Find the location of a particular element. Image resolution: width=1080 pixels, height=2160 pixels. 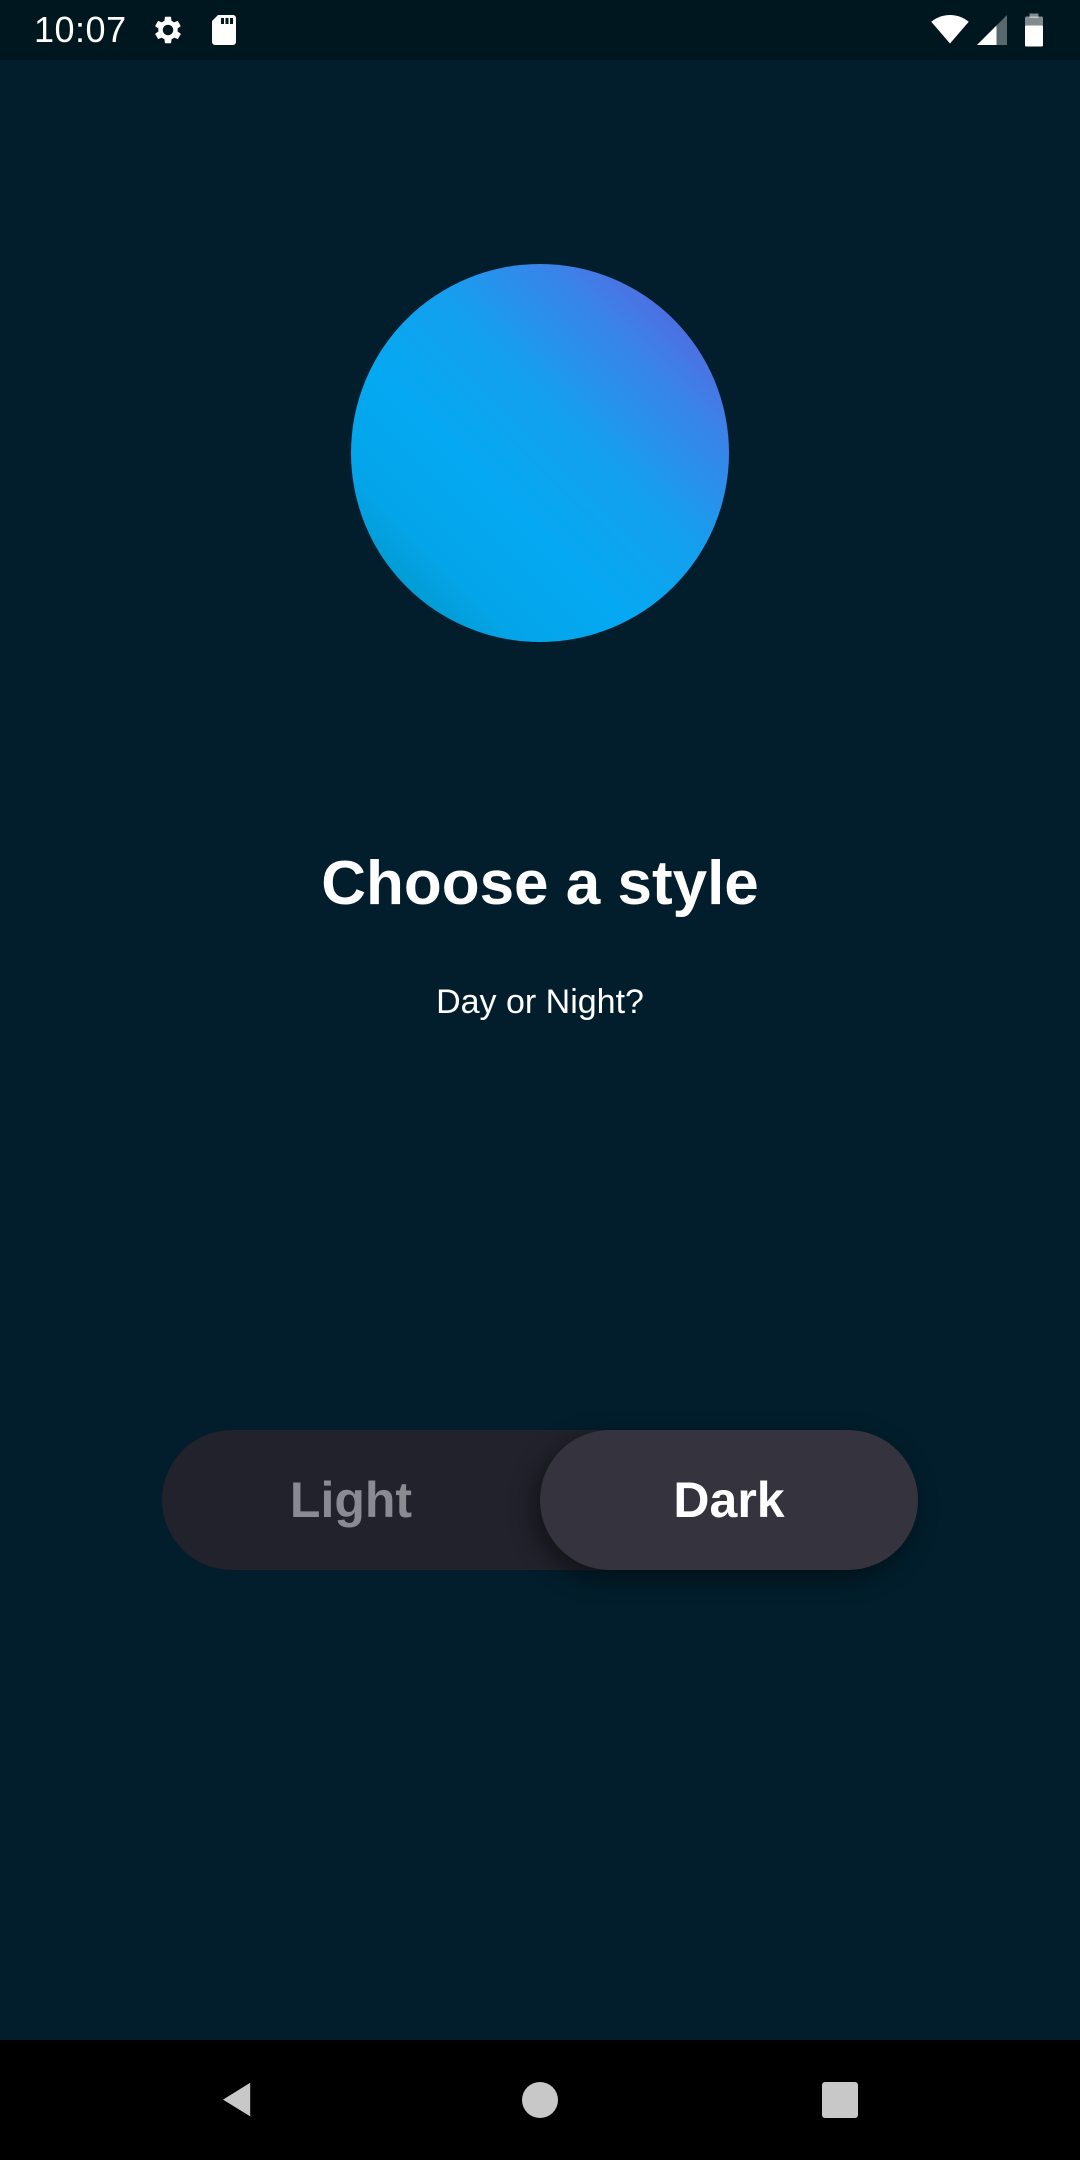

system-nav-bar is located at coordinates (540, 2100).